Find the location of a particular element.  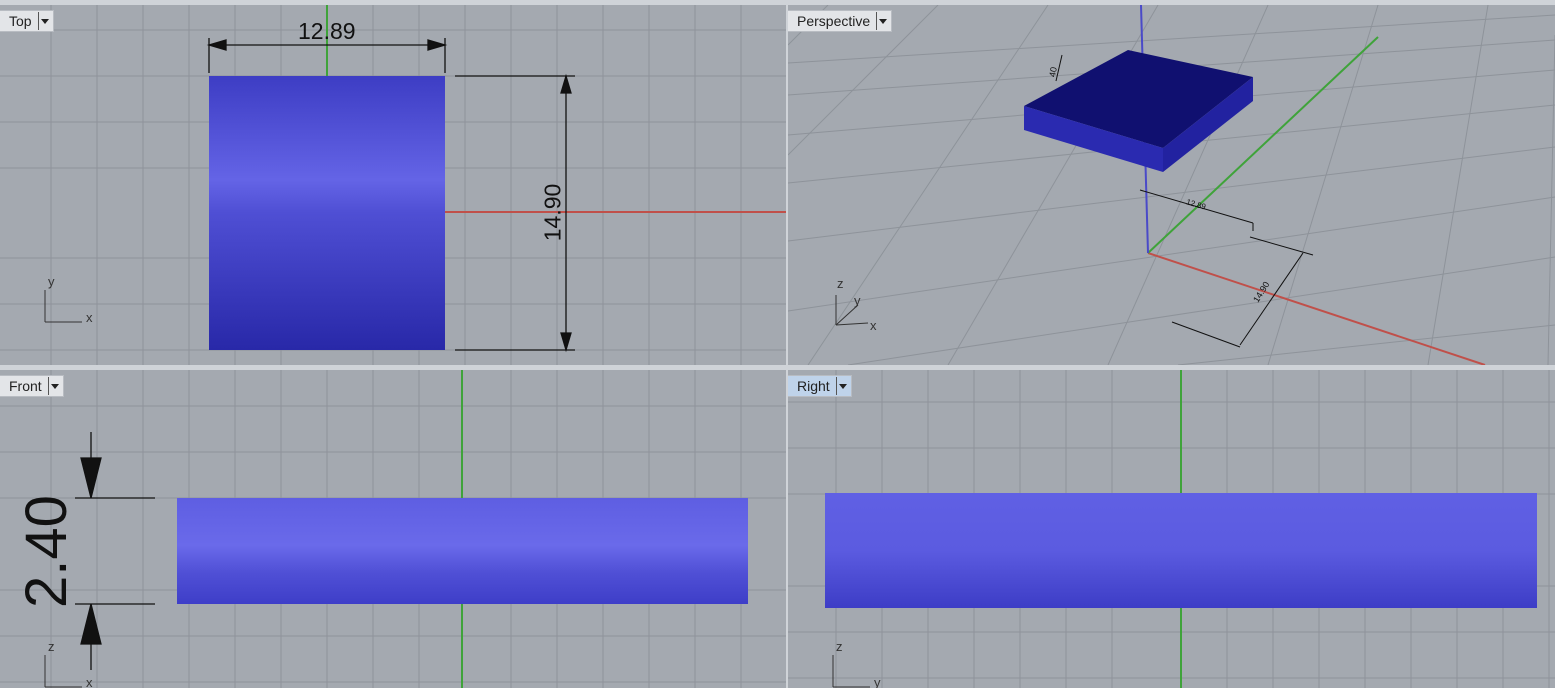

viewport-tab-perspective: Perspective is located at coordinates (840, 21).